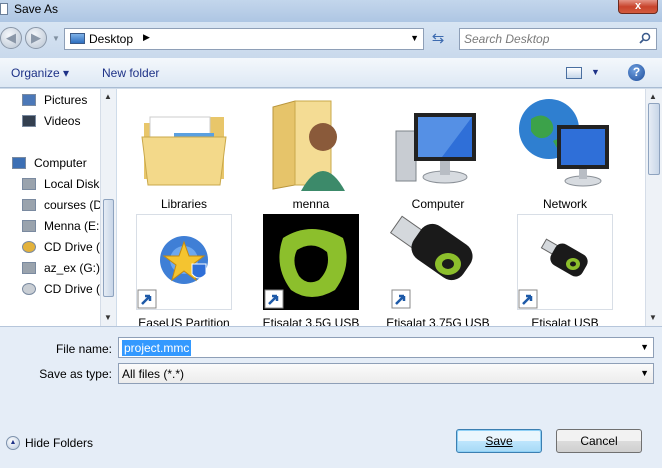  What do you see at coordinates (62, 121) in the screenshot?
I see `sidebar-item-label: Videos` at bounding box center [62, 121].